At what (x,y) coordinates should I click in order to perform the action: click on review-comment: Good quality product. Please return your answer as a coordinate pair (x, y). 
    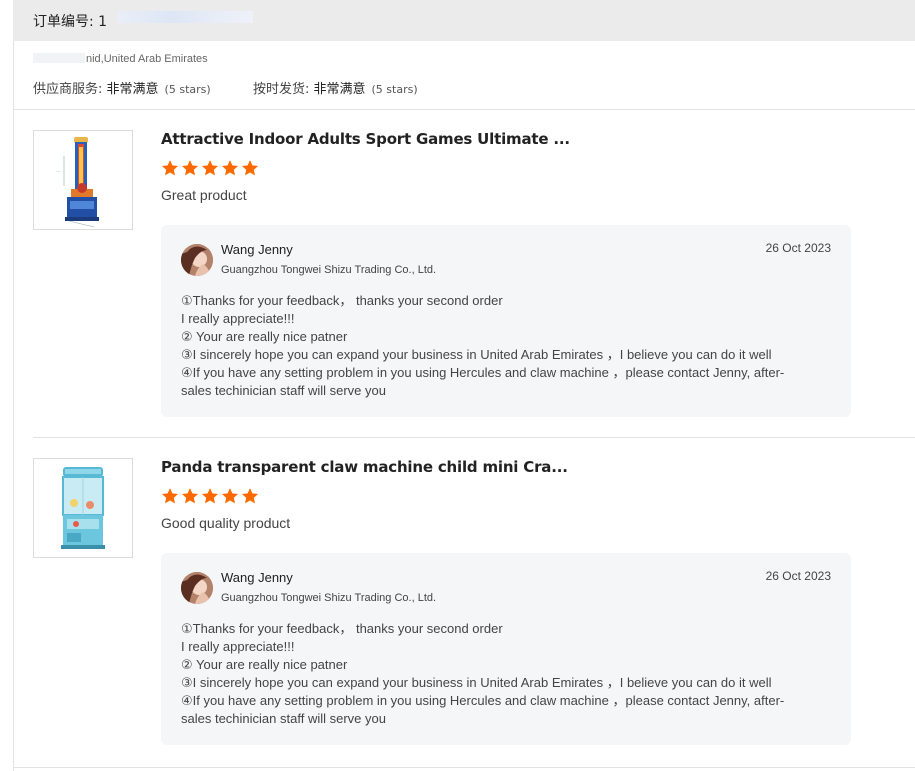
    Looking at the image, I should click on (226, 523).